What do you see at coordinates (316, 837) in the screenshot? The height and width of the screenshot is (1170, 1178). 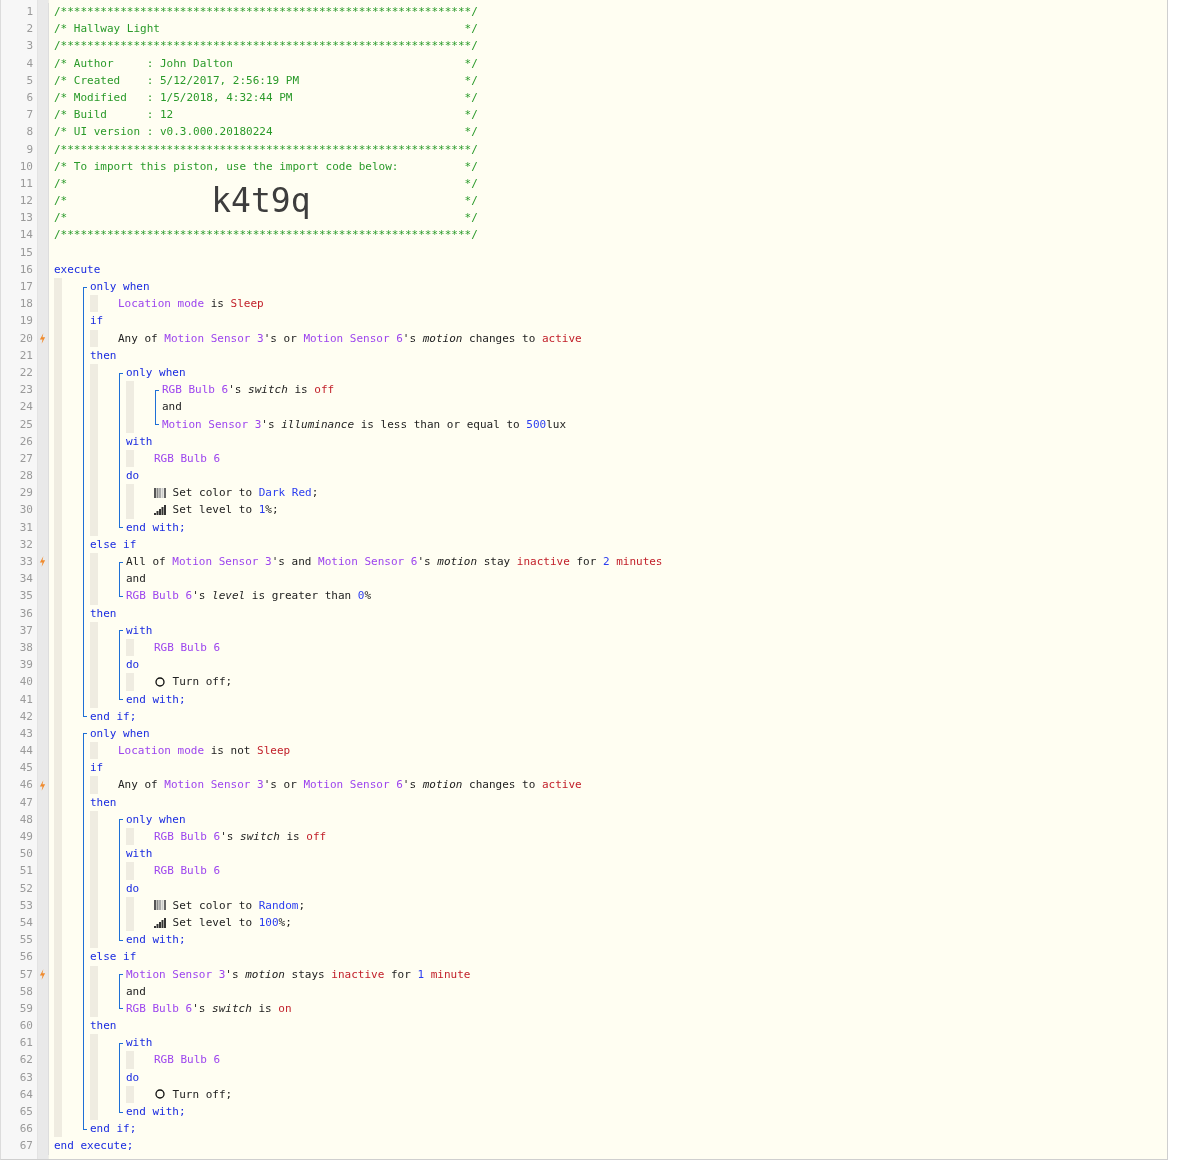 I see `value-text: off` at bounding box center [316, 837].